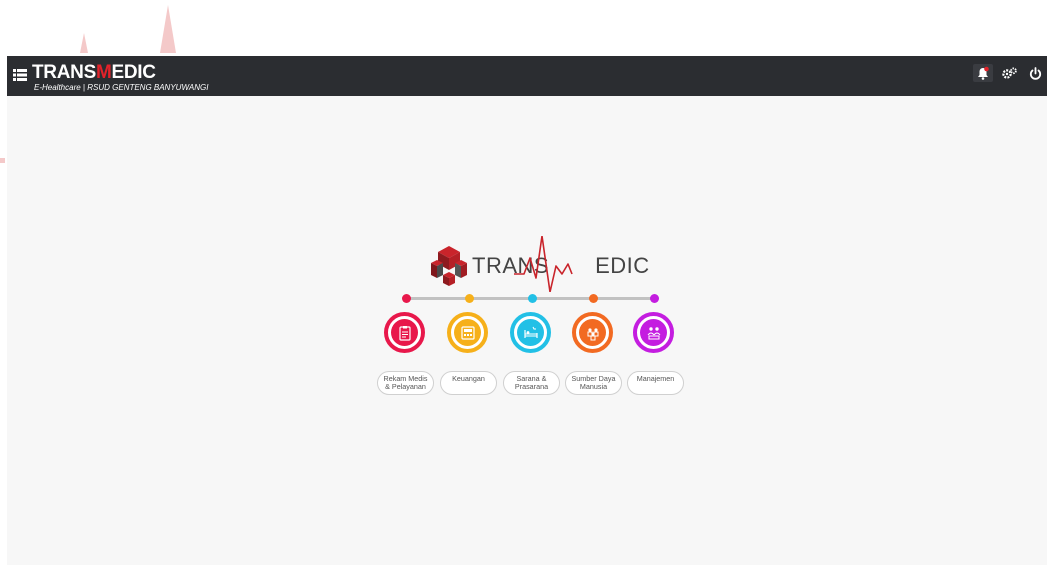 This screenshot has height=565, width=1047. I want to click on module-label-sarana-prasarana: Sarana & Prasarana, so click(531, 383).